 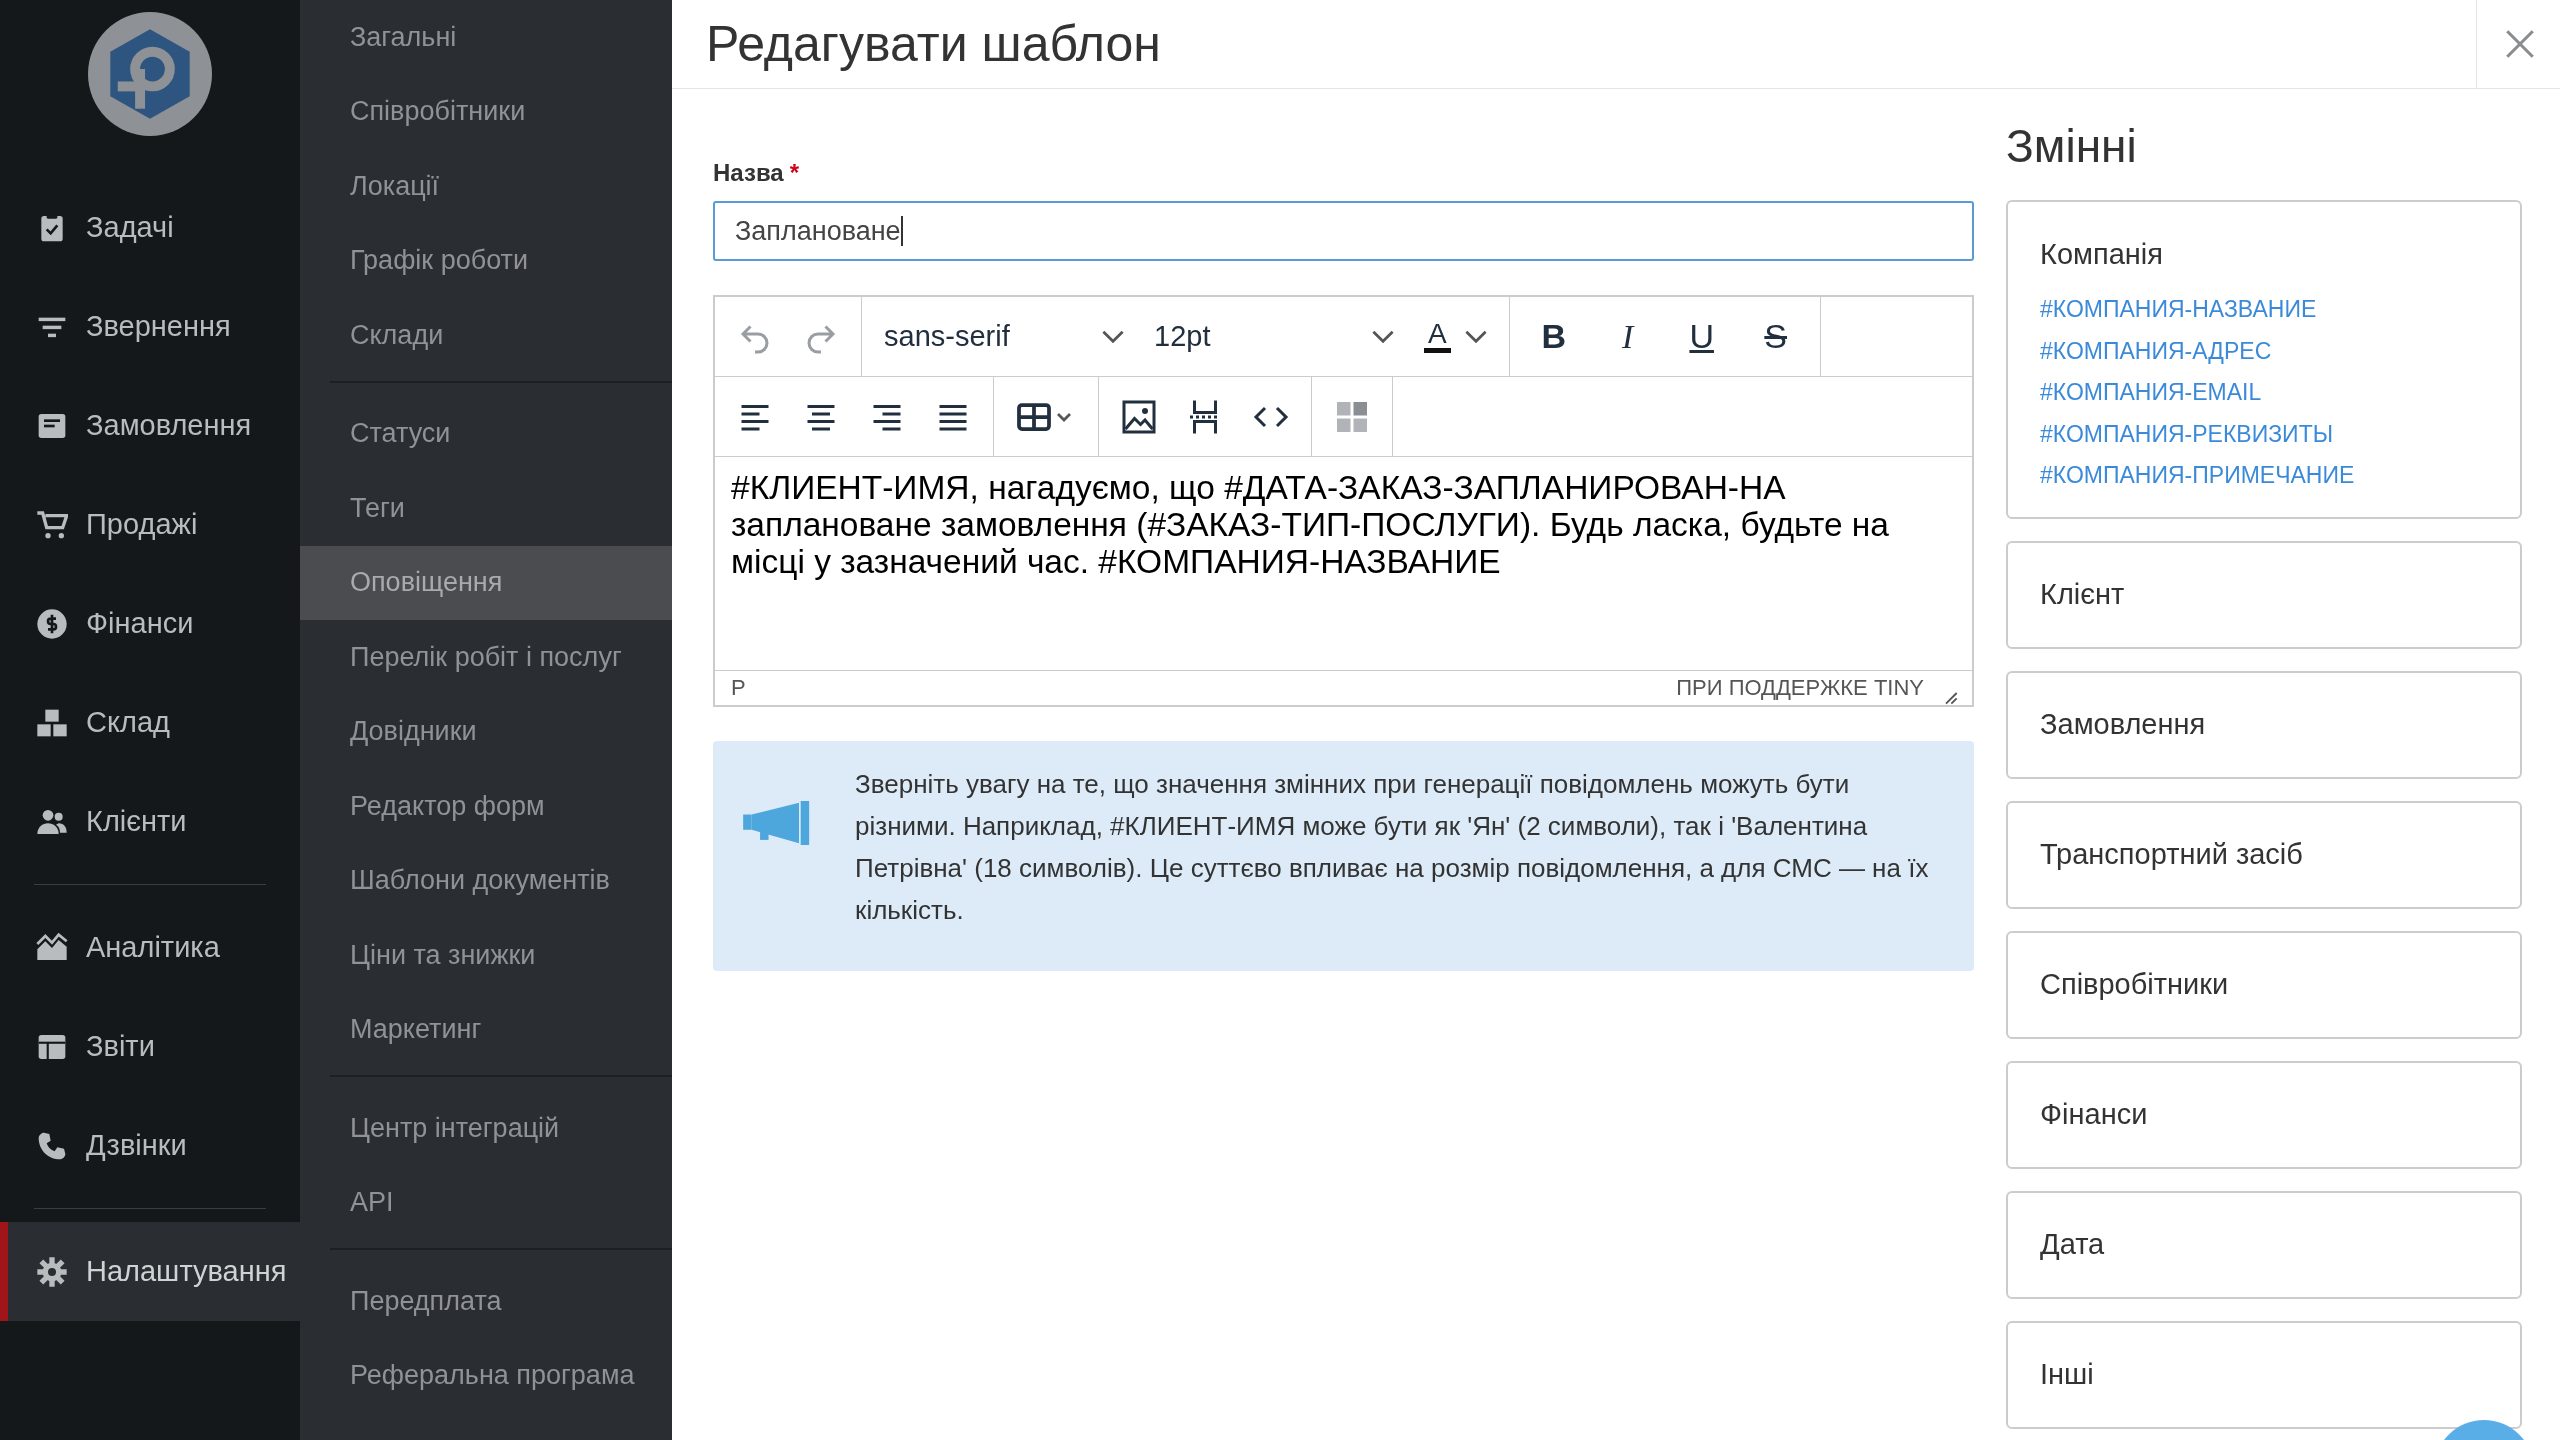 I want to click on submenu-item: Маркетинг, so click(x=486, y=1029).